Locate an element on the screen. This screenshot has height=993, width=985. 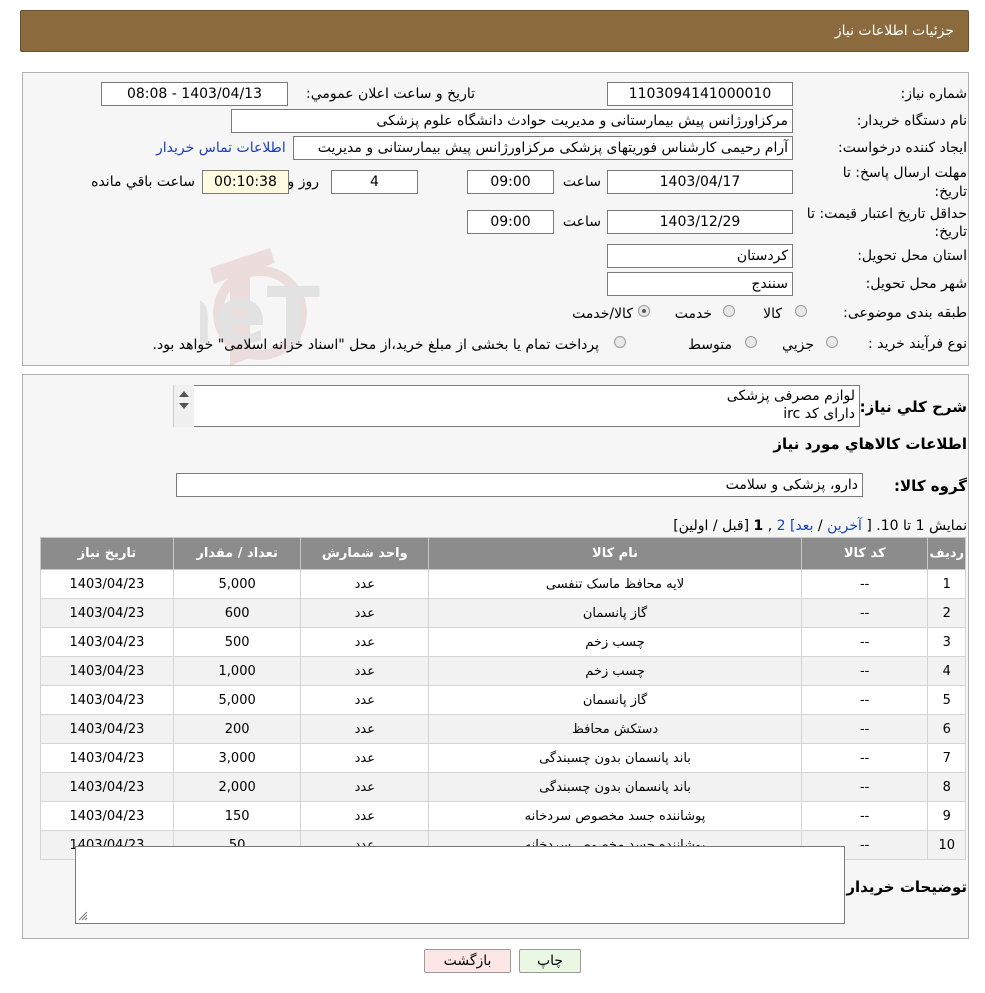
process-radio-treasury is located at coordinates (620, 342).